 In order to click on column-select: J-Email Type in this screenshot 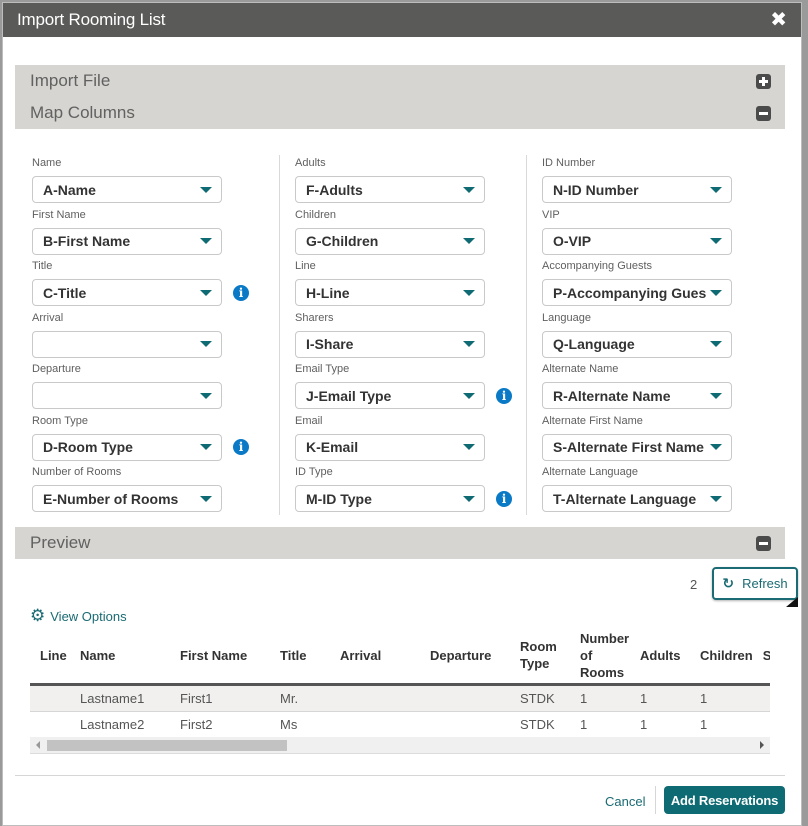, I will do `click(390, 395)`.